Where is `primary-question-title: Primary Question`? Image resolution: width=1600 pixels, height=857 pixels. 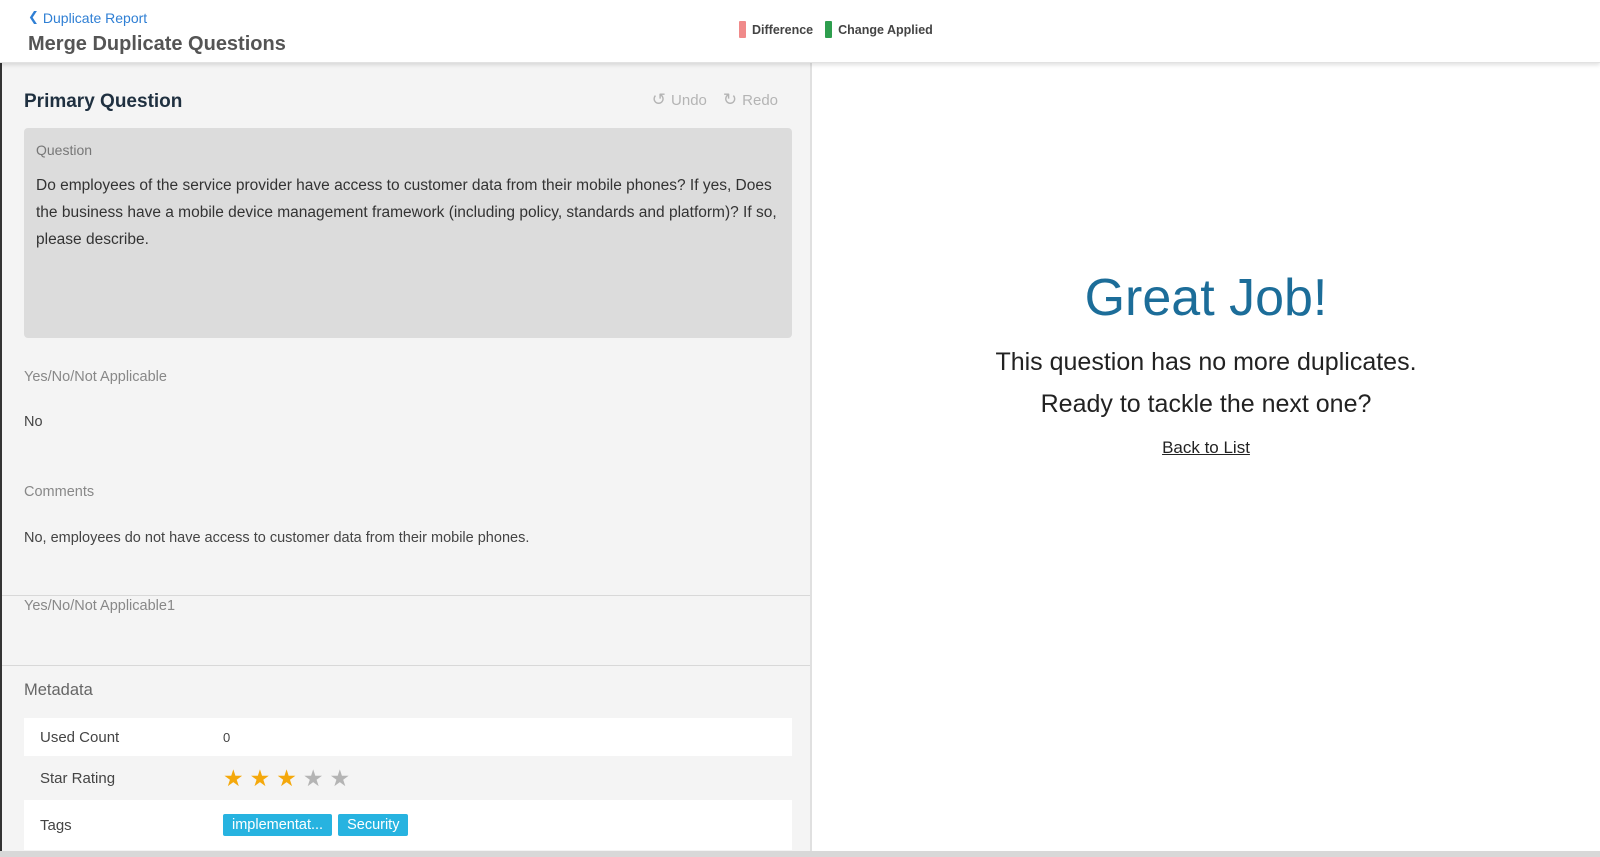
primary-question-title: Primary Question is located at coordinates (103, 101).